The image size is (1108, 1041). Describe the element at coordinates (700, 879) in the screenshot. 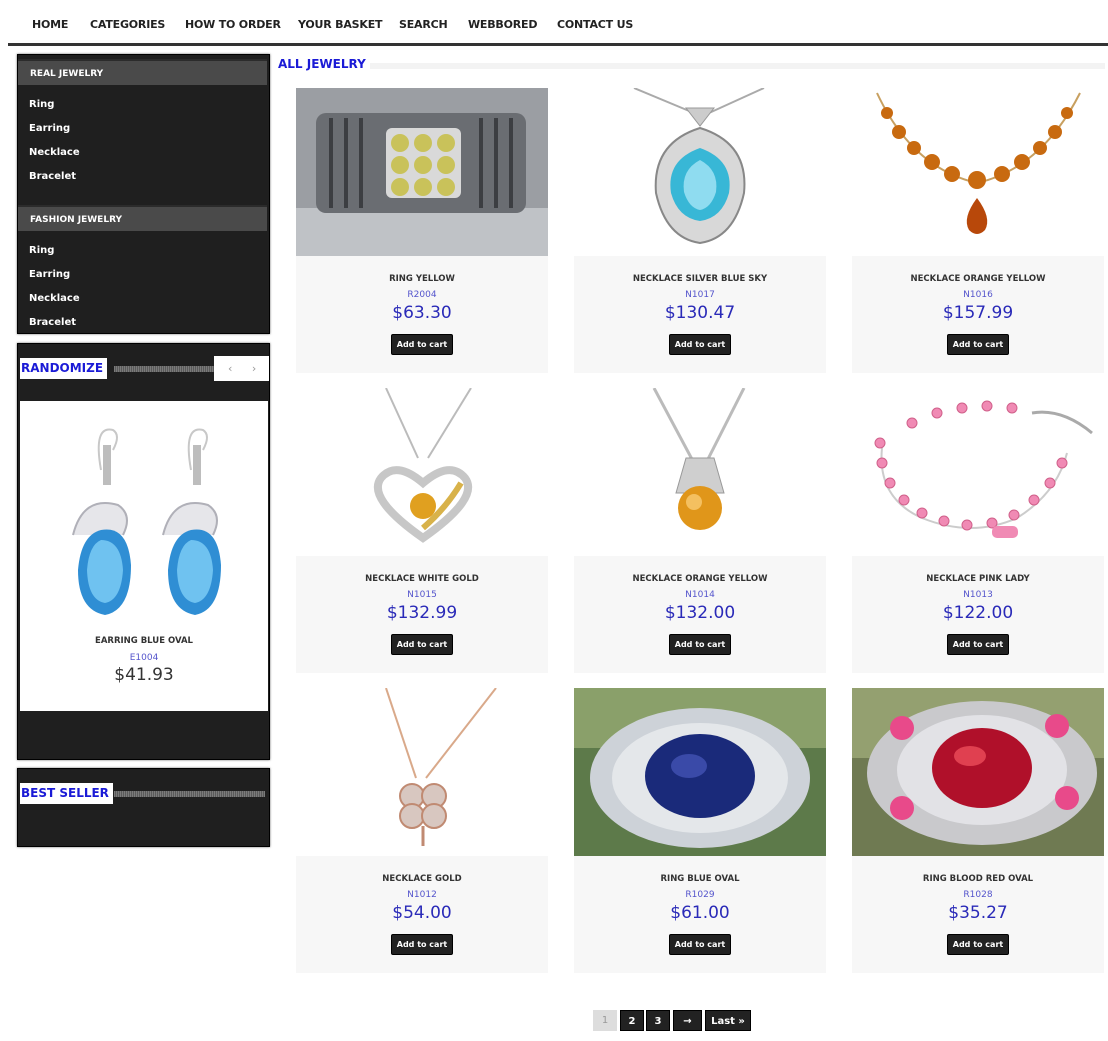

I see `product-name: RING BLUE OVAL` at that location.